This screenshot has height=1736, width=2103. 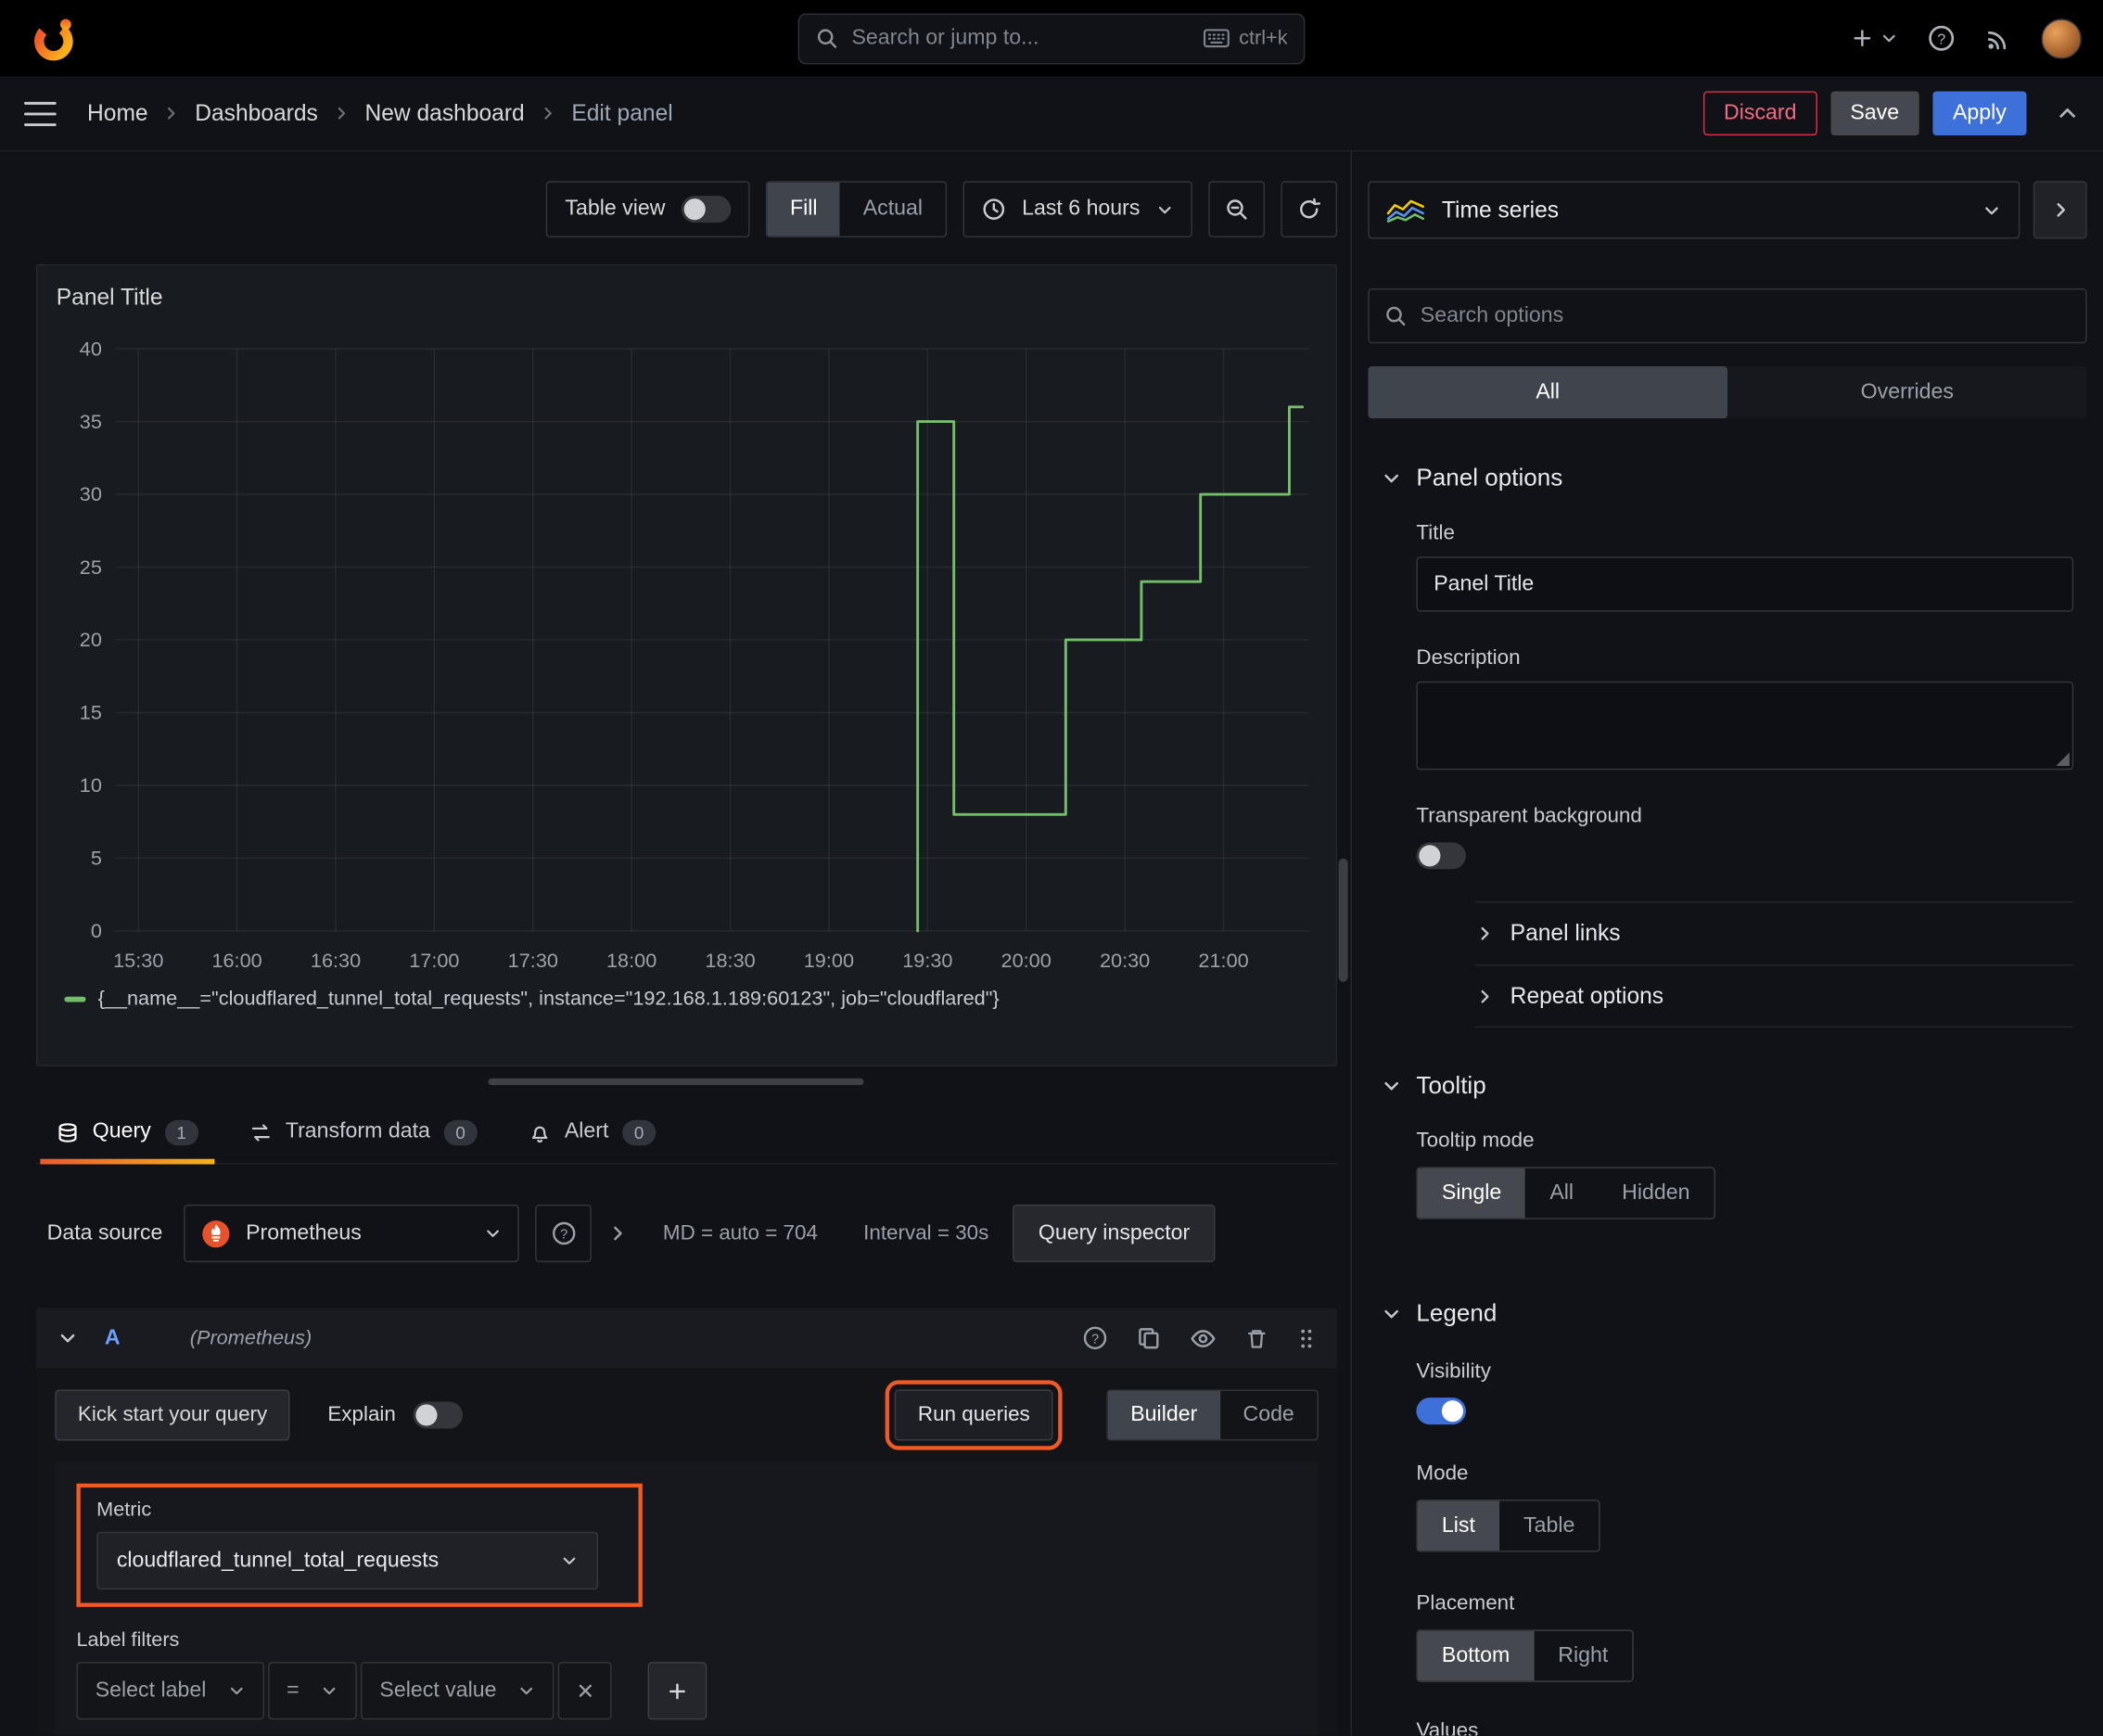 What do you see at coordinates (172, 1415) in the screenshot?
I see `kickstart-button: Kick start your query` at bounding box center [172, 1415].